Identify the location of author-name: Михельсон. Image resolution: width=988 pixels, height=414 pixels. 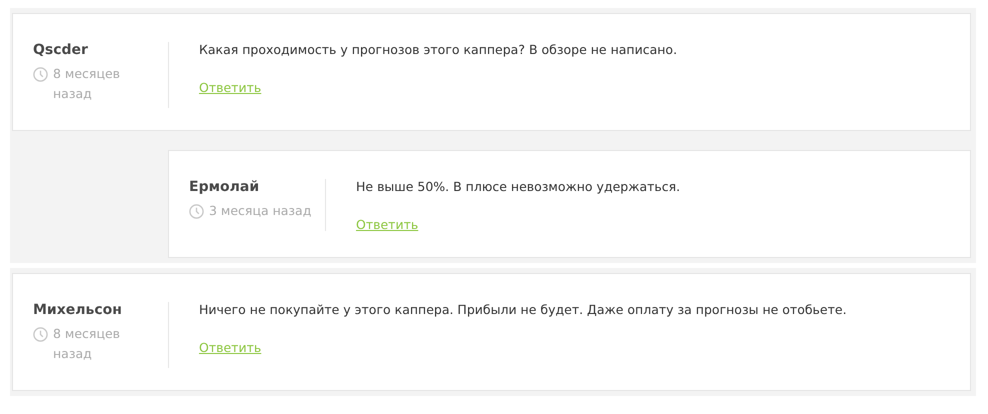
(78, 310).